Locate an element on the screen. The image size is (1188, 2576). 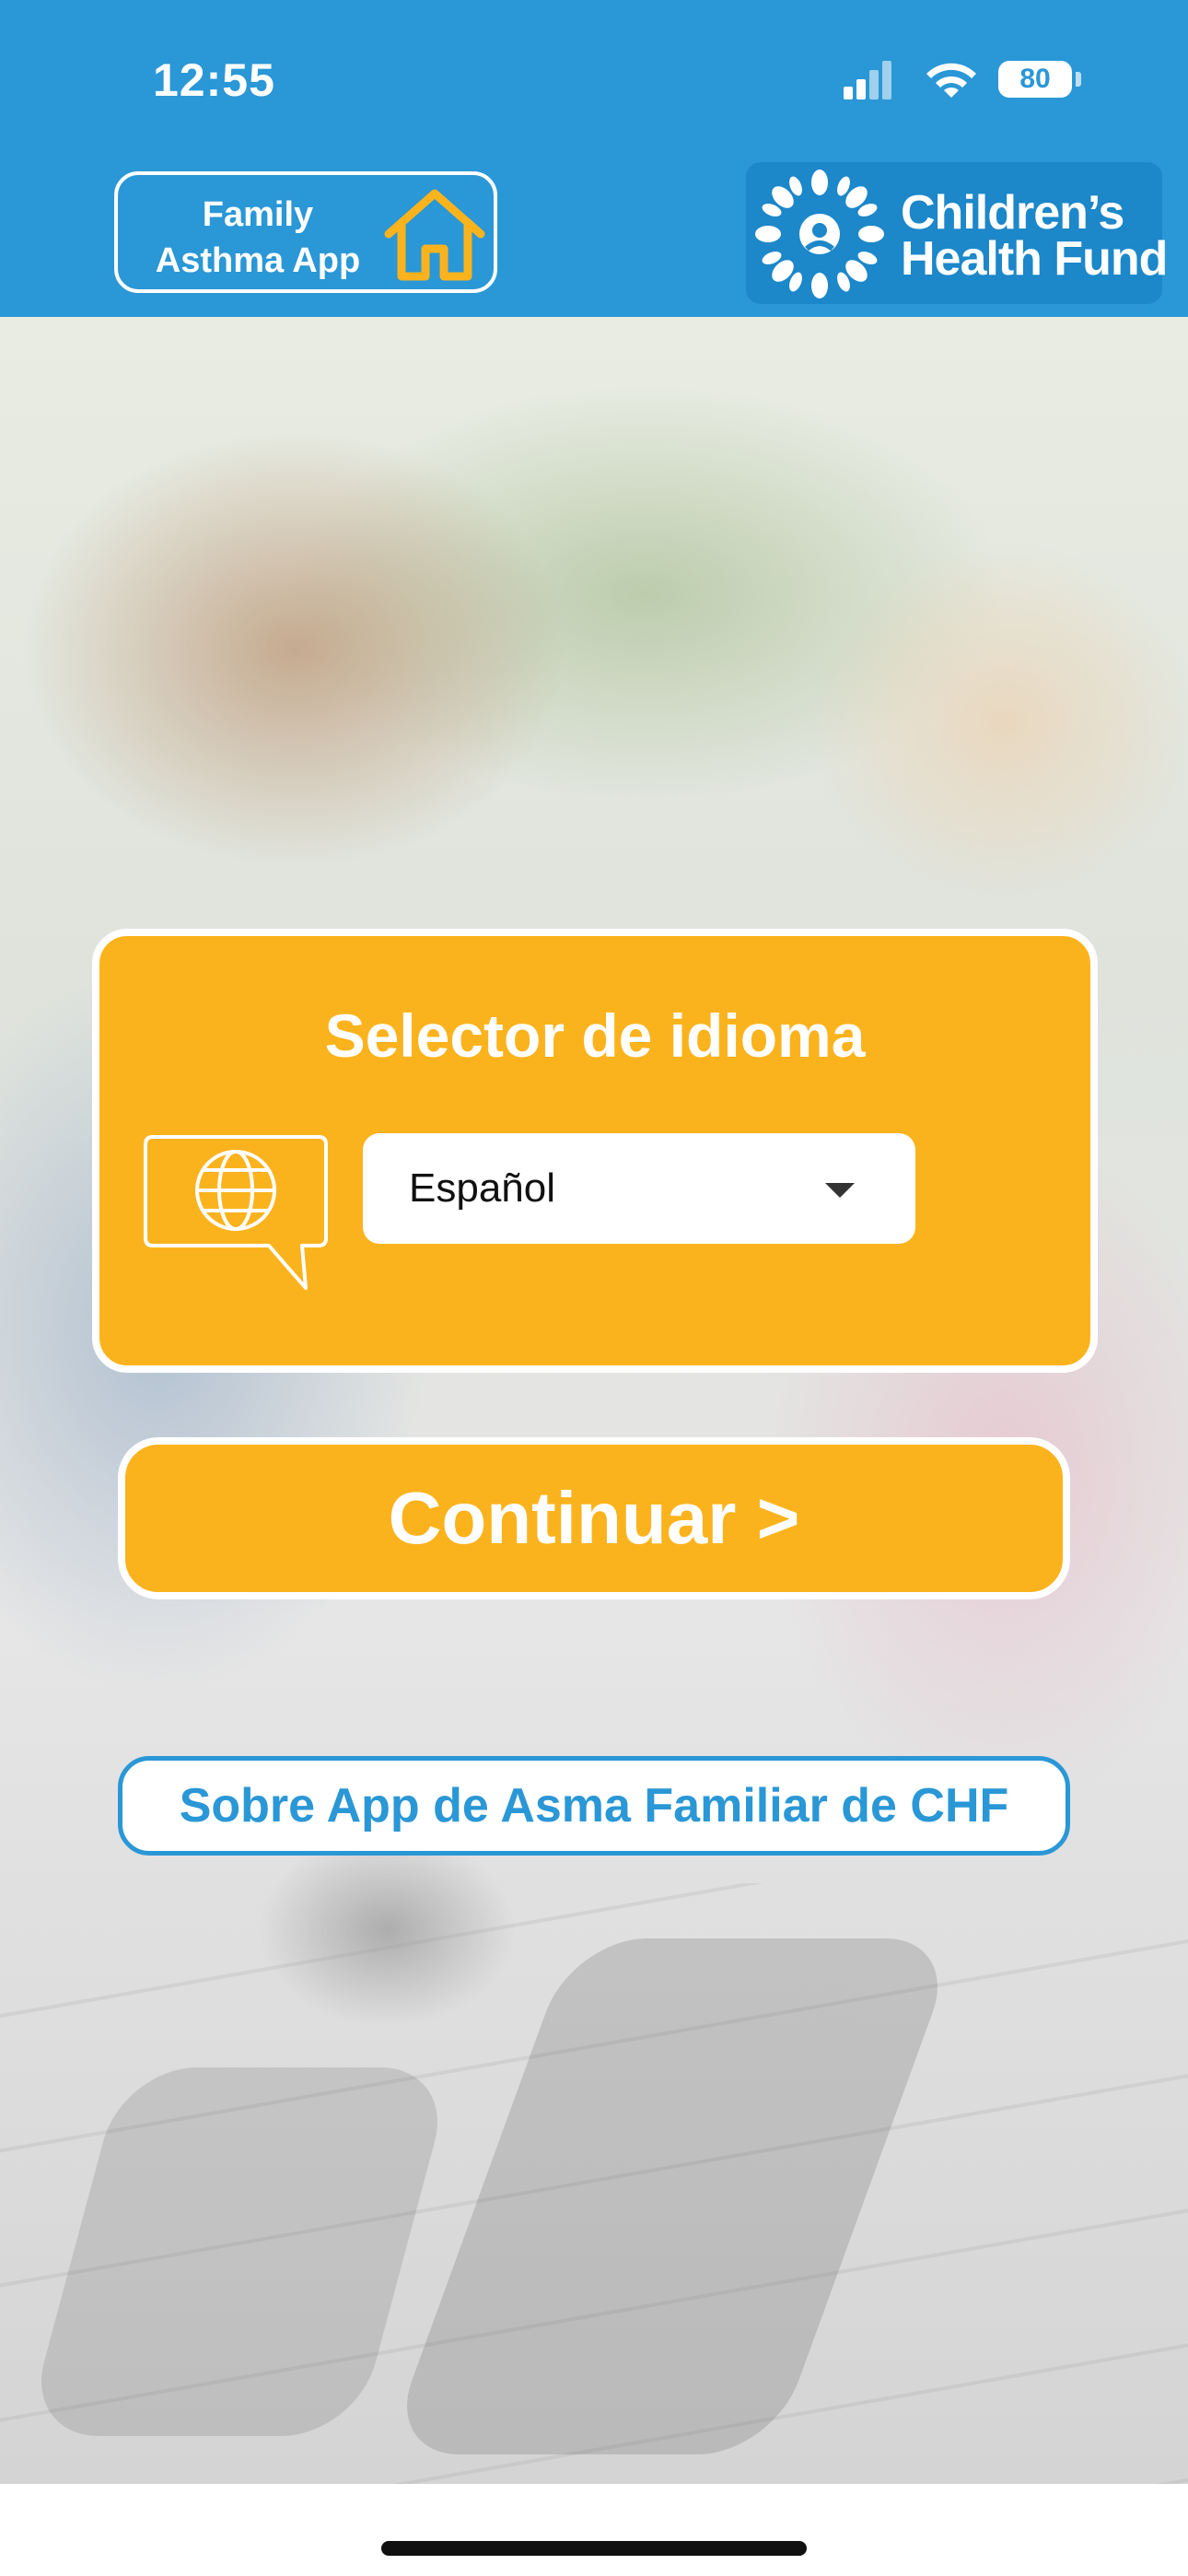
about-app-button-label: Sobre App de Asma Familiar de CHF is located at coordinates (594, 1805).